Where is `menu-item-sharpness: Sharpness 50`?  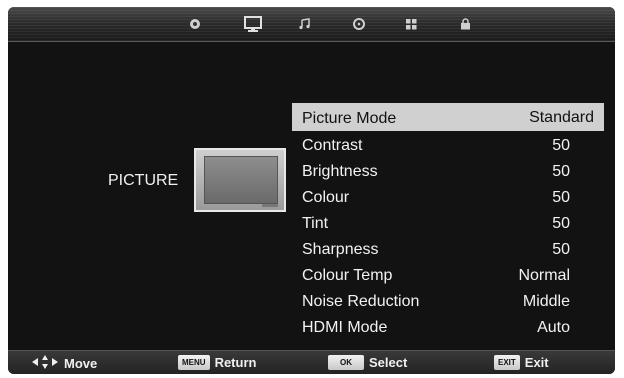 menu-item-sharpness: Sharpness 50 is located at coordinates (448, 248).